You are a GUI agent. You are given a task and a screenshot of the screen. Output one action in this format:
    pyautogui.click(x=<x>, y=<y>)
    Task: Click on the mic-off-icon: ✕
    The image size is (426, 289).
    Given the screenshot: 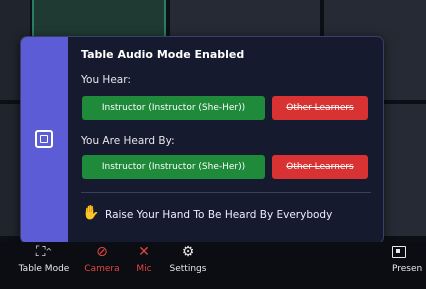 What is the action you would take?
    pyautogui.click(x=144, y=252)
    